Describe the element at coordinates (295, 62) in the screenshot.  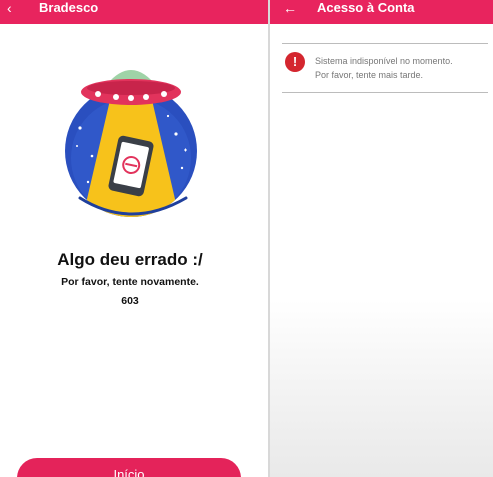
I see `alert-exclamation-icon: !` at that location.